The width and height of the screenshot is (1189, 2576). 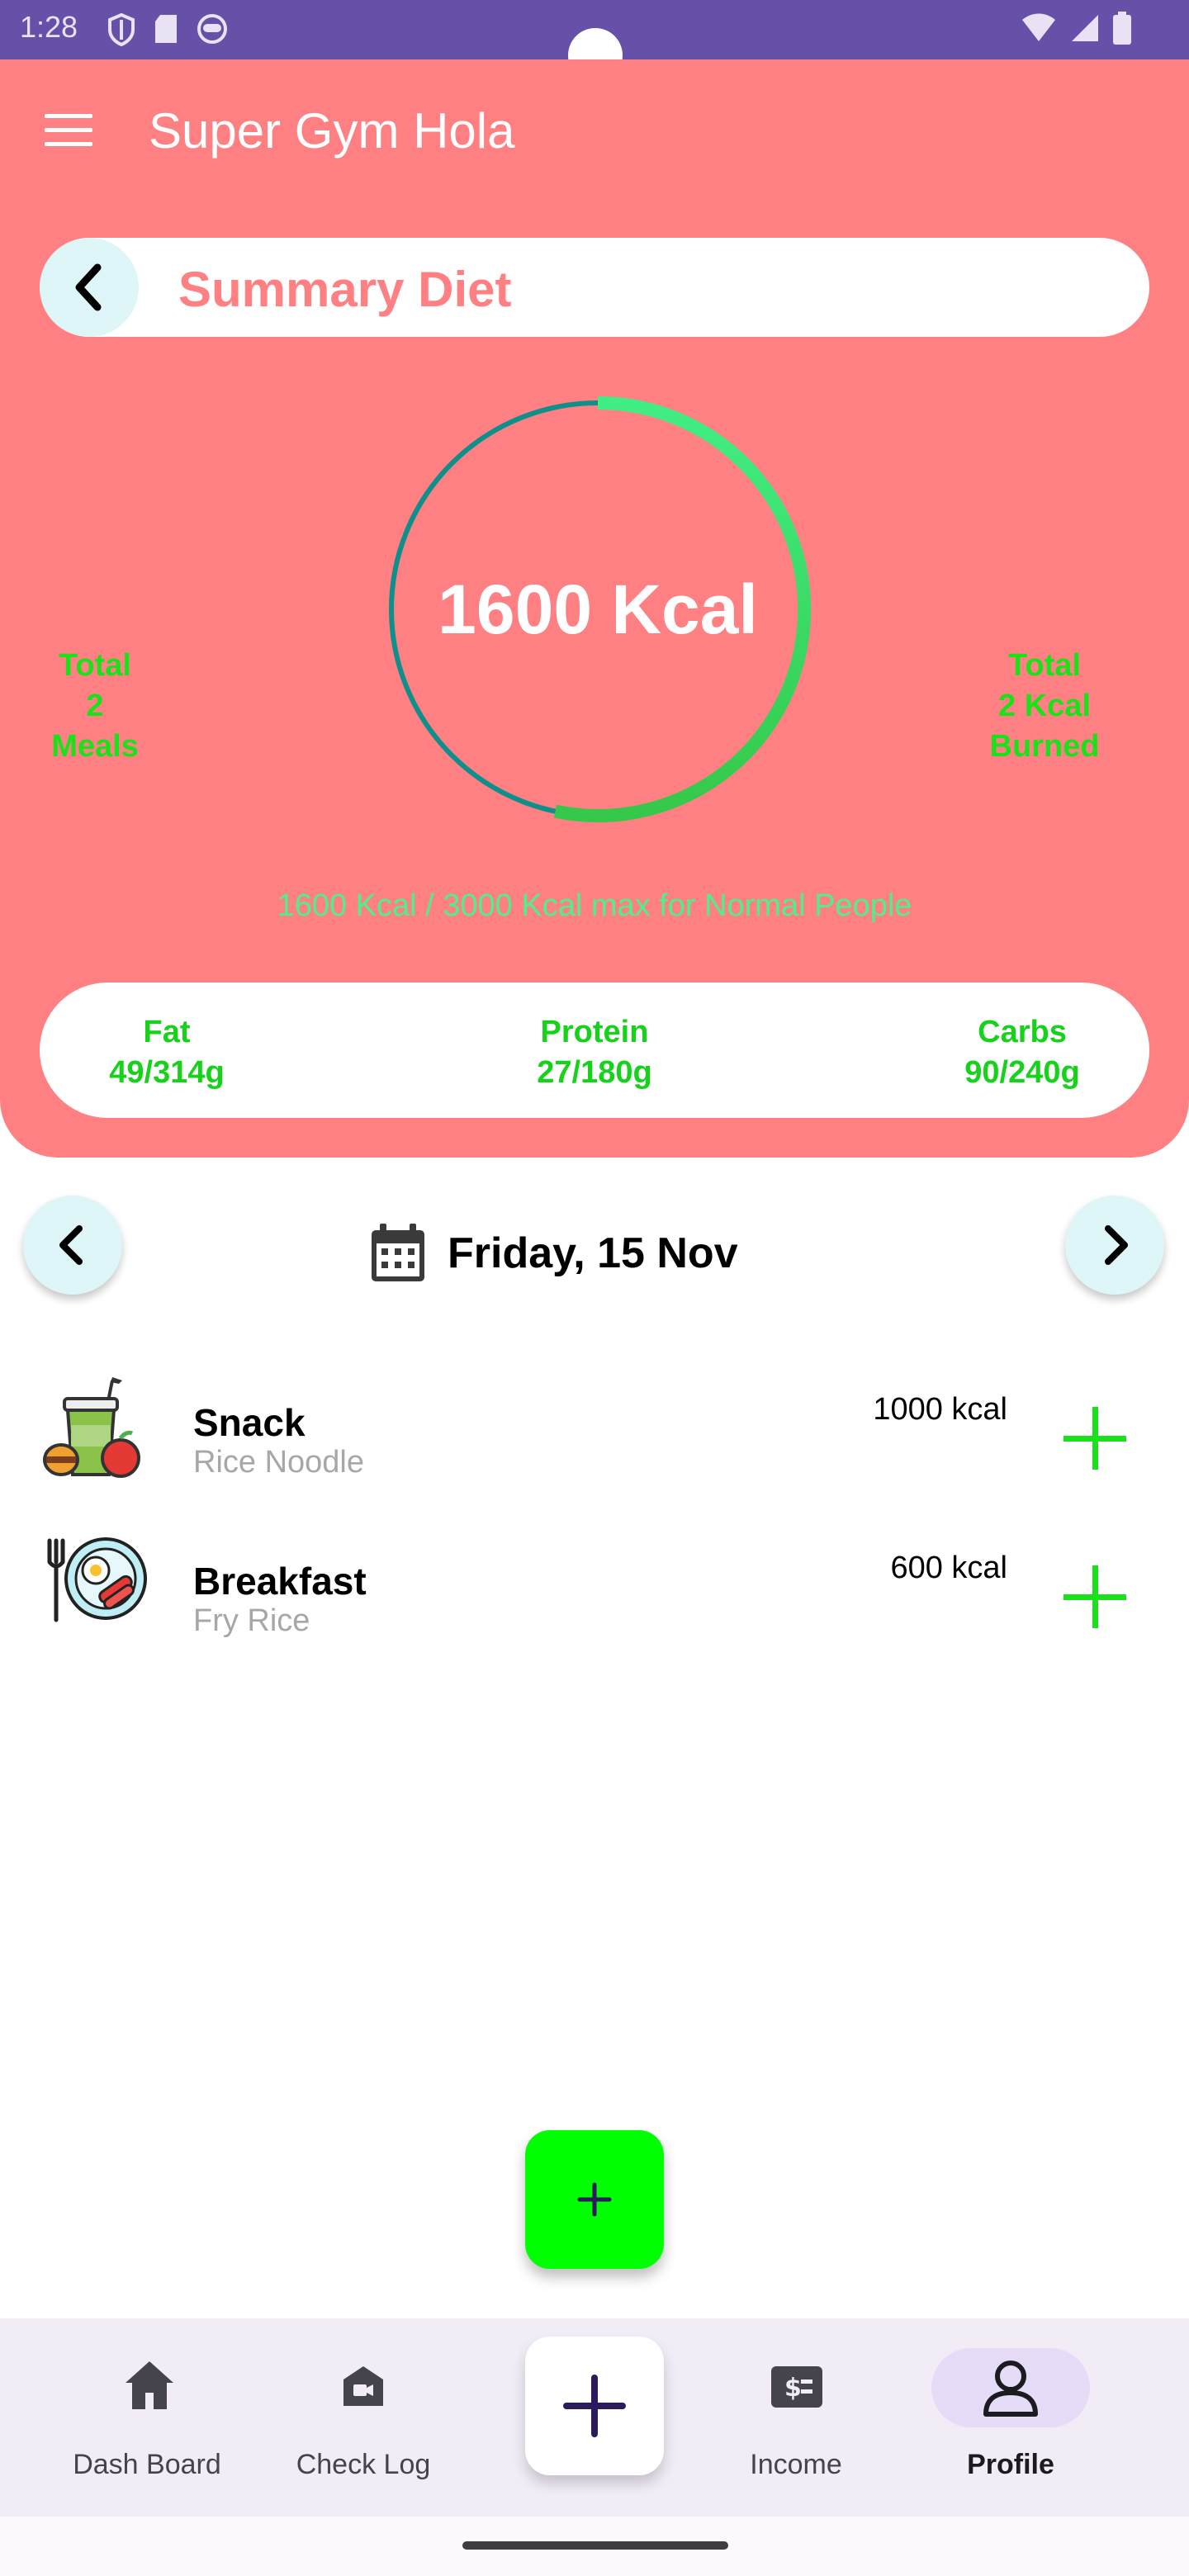 I want to click on date-selector: Friday, 15 Nov, so click(x=553, y=1253).